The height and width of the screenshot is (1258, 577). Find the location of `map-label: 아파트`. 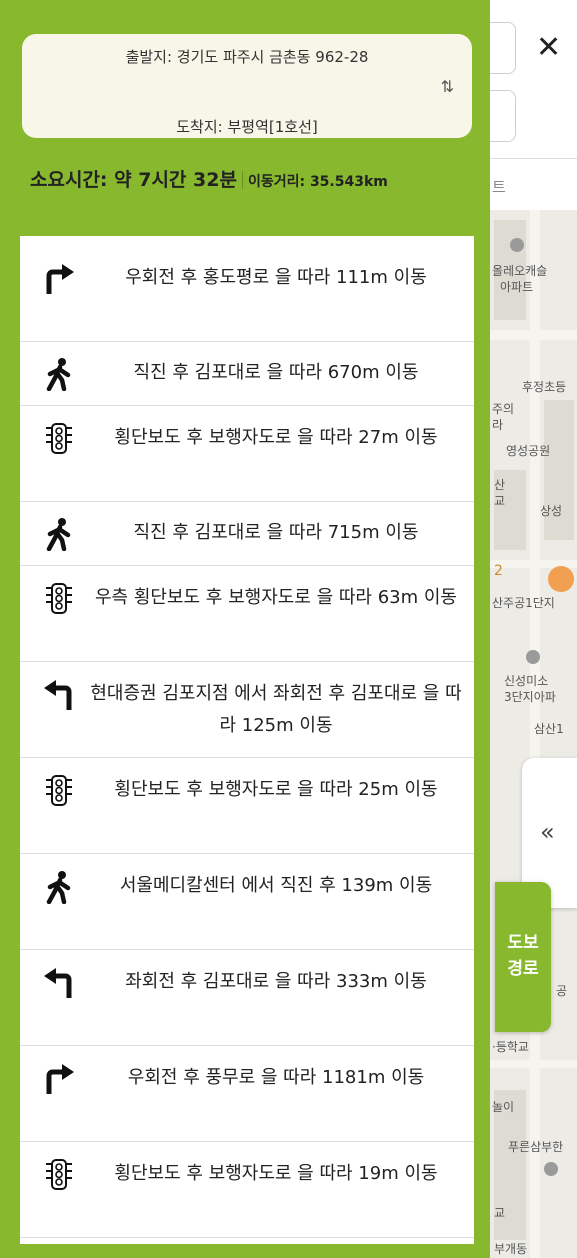

map-label: 아파트 is located at coordinates (517, 287).